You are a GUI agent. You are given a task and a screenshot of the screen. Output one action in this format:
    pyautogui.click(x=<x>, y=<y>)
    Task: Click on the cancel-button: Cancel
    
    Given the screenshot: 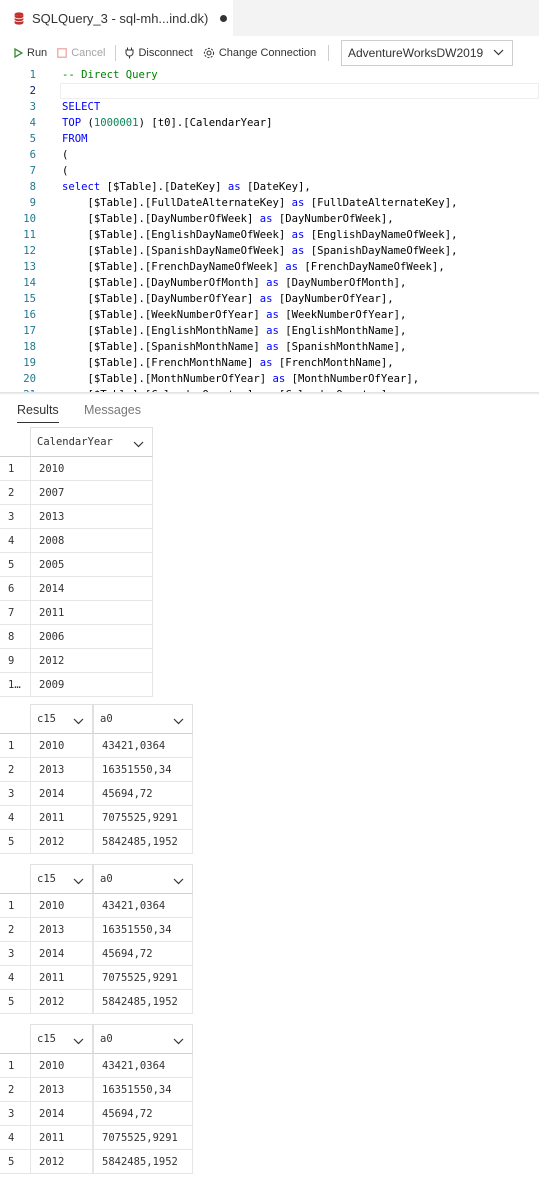 What is the action you would take?
    pyautogui.click(x=81, y=53)
    